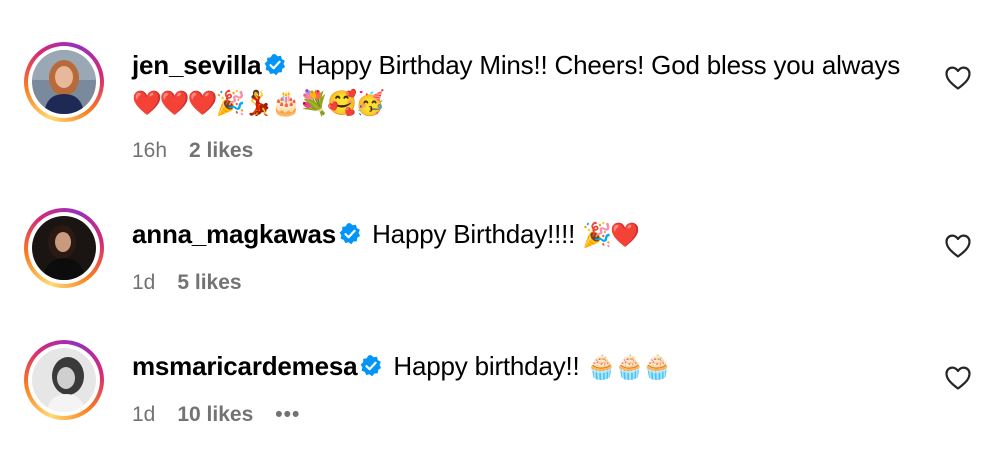 The image size is (986, 450). I want to click on comment-username: jen_sevilla, so click(197, 65).